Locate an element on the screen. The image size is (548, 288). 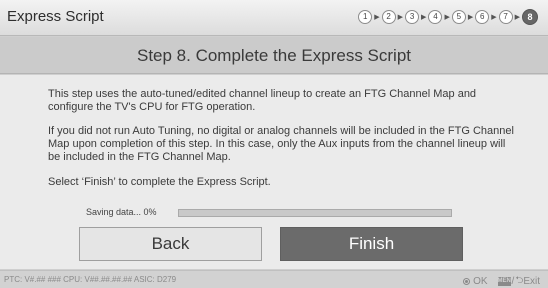
step-7: 7 is located at coordinates (505, 17).